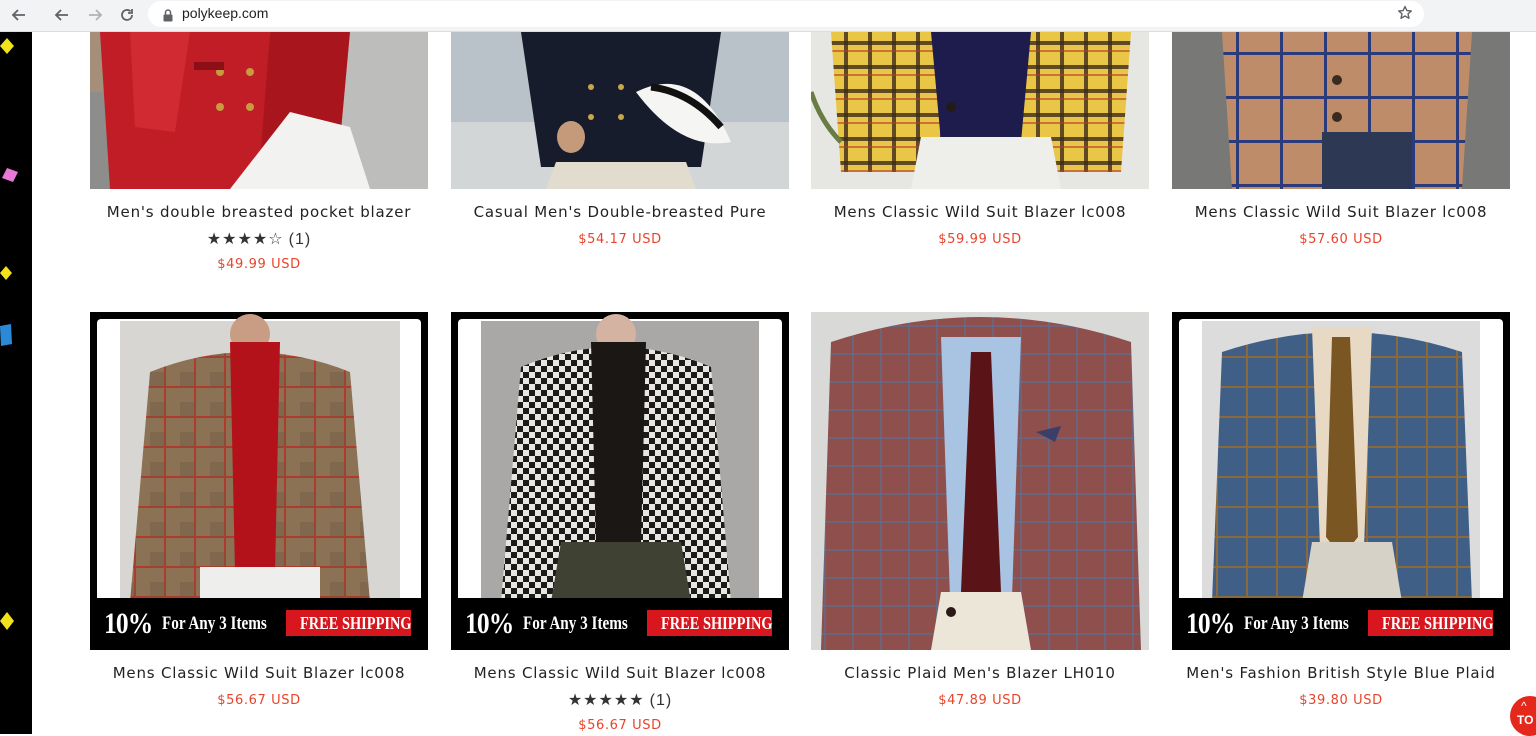 This screenshot has height=736, width=1536. What do you see at coordinates (127, 15) in the screenshot?
I see `reload-icon` at bounding box center [127, 15].